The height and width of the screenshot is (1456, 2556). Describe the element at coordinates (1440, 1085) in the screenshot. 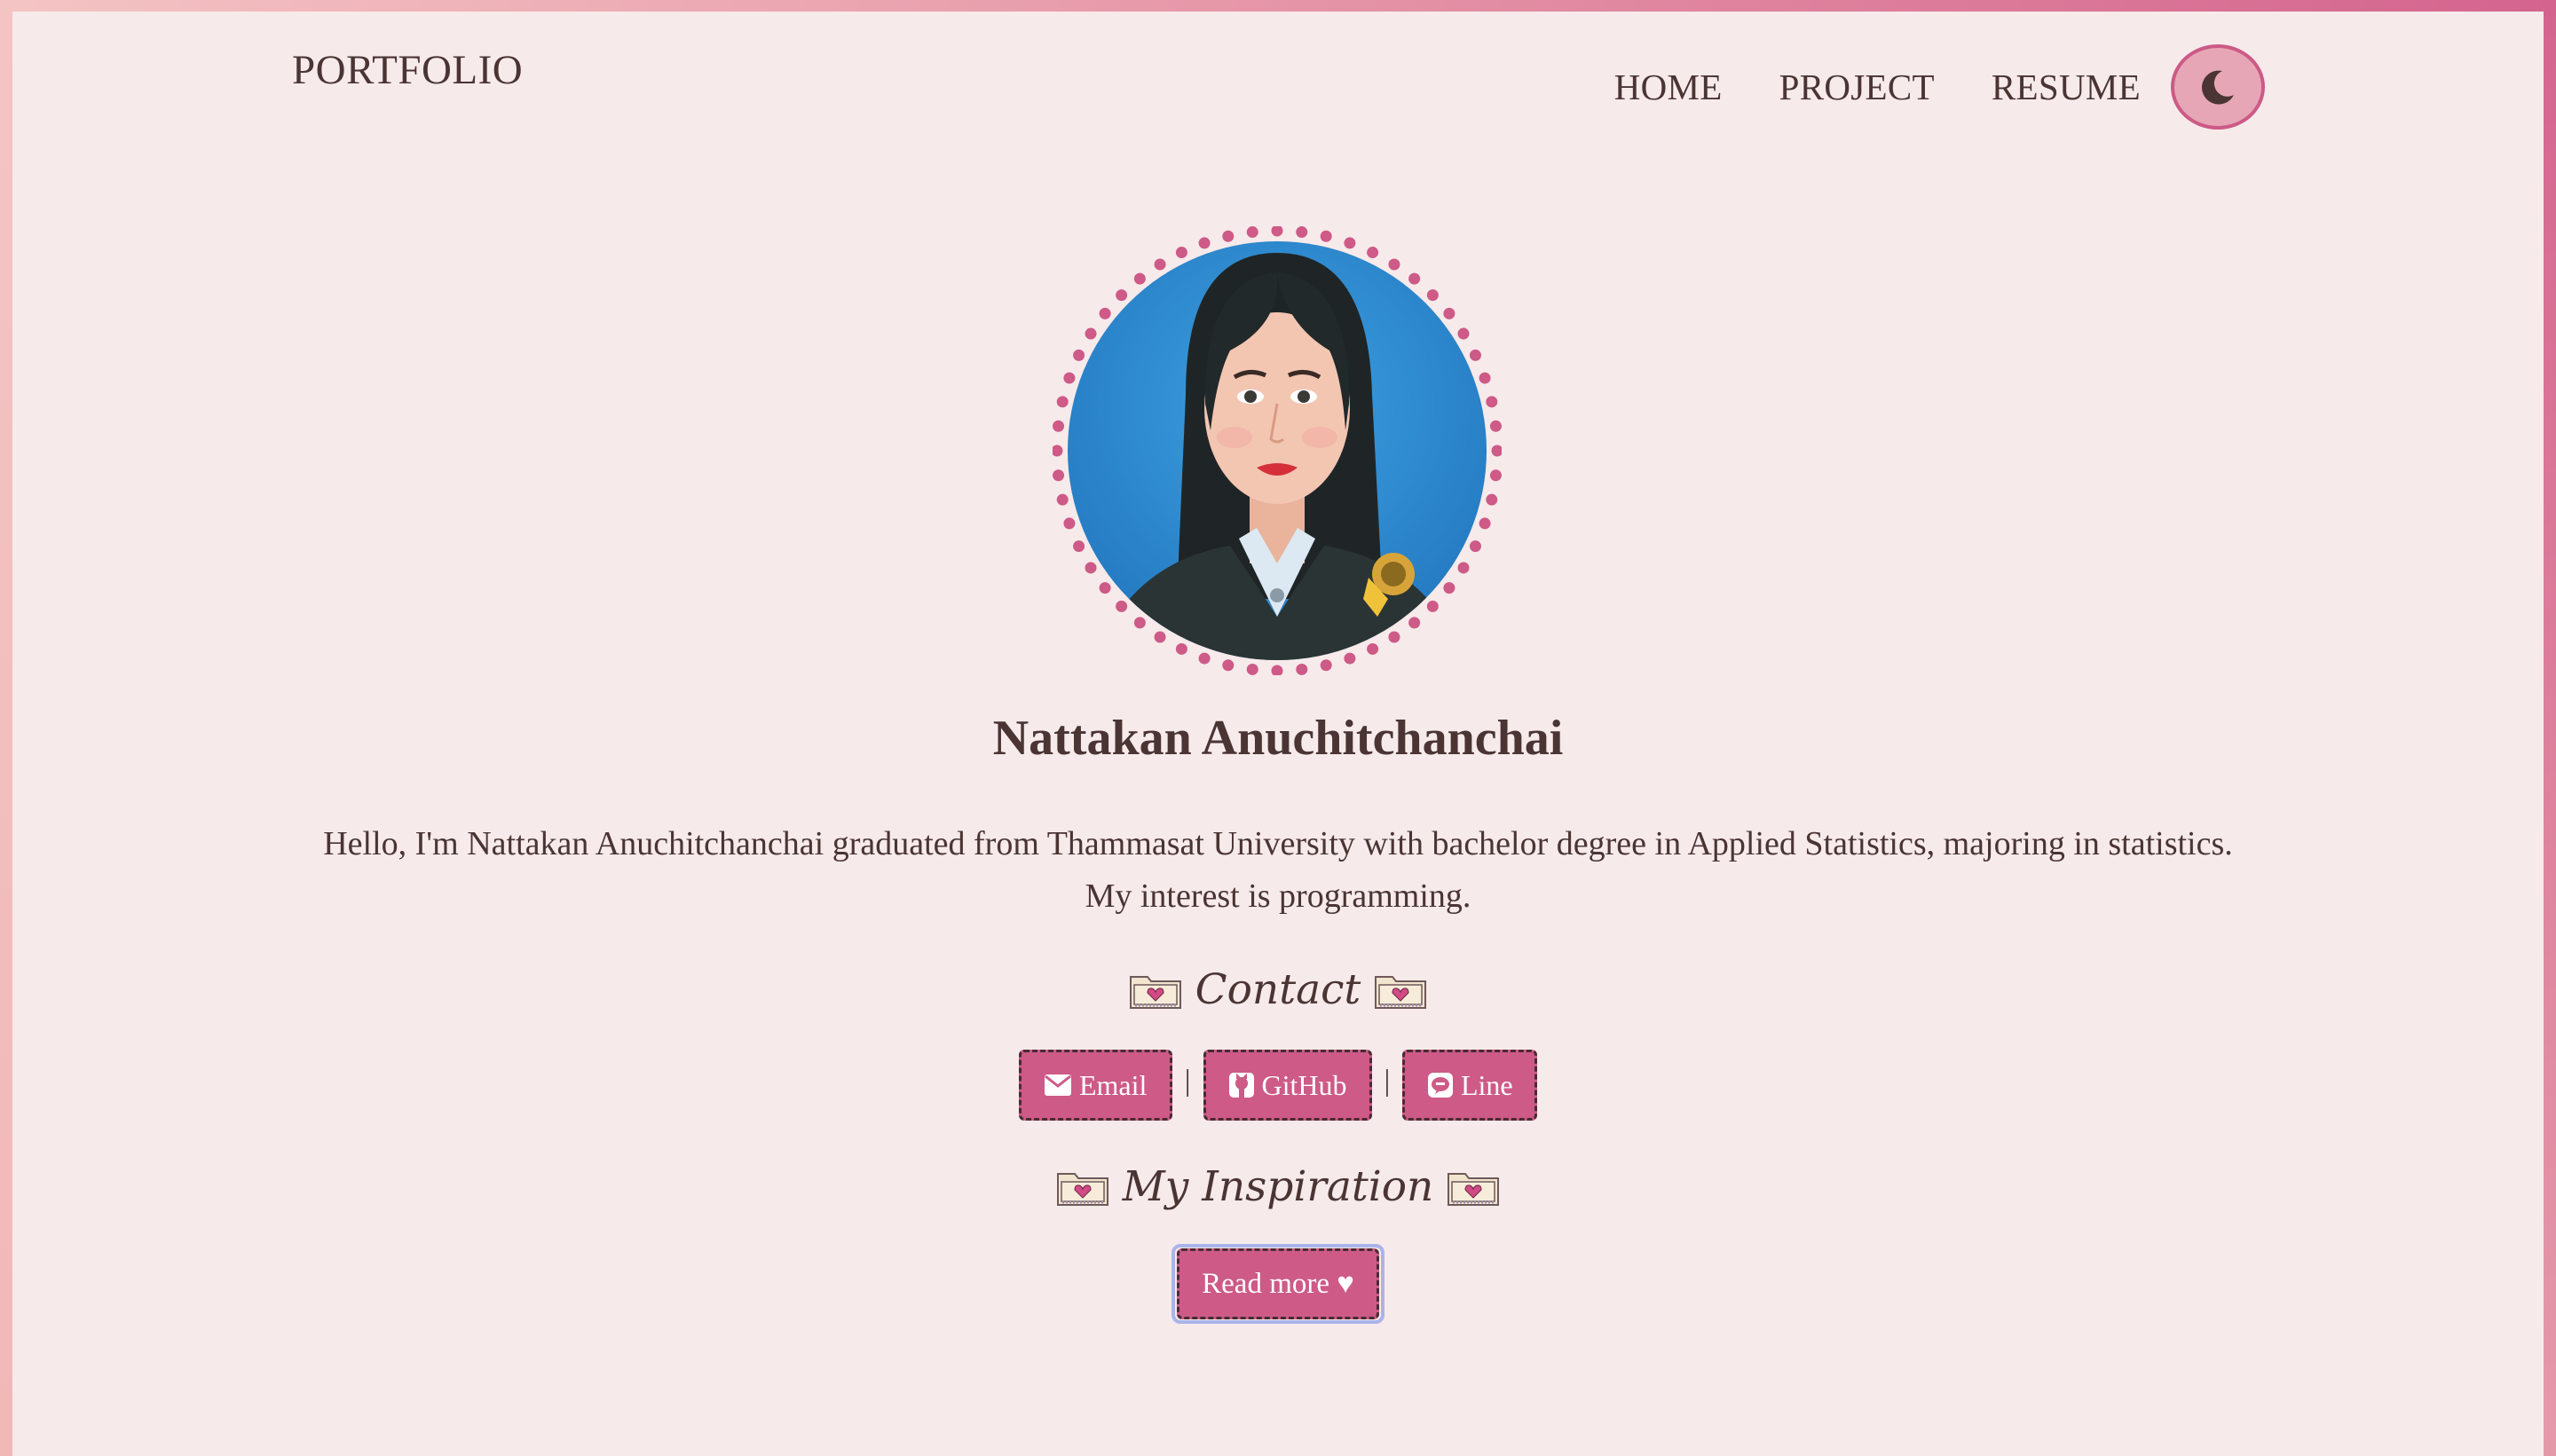

I see `line-icon` at that location.